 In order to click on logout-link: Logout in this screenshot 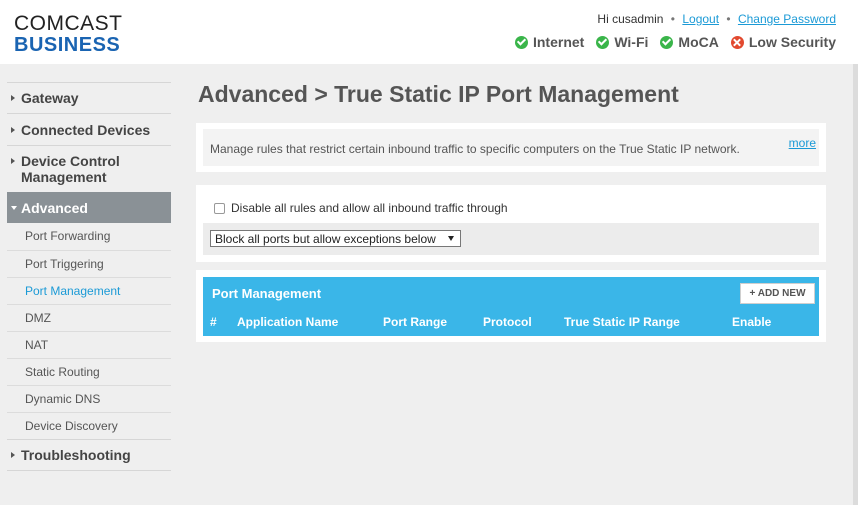, I will do `click(700, 19)`.